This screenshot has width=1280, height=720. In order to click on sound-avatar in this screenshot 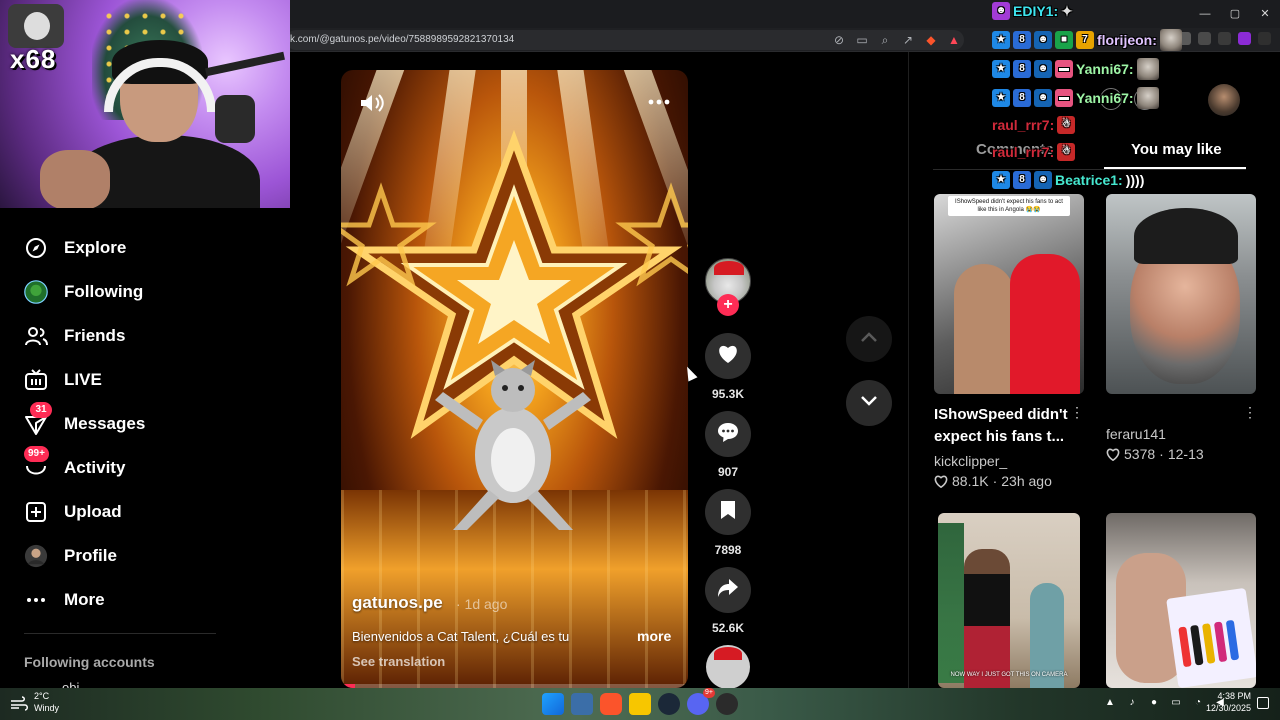, I will do `click(728, 667)`.